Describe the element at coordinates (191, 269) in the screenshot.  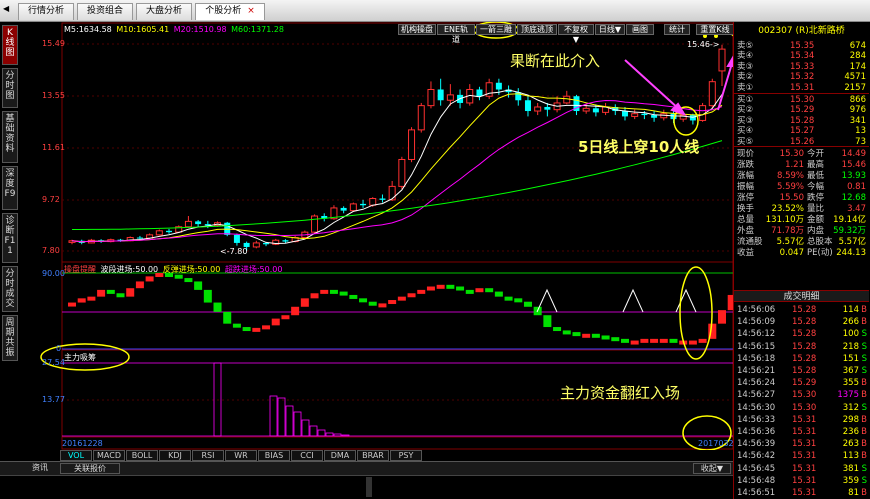
I see `ind1-item: 反弹进场:50.00` at that location.